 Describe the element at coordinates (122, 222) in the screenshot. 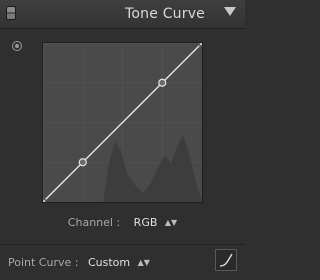

I see `channel-selector: Channel : RGB ▲▼` at that location.